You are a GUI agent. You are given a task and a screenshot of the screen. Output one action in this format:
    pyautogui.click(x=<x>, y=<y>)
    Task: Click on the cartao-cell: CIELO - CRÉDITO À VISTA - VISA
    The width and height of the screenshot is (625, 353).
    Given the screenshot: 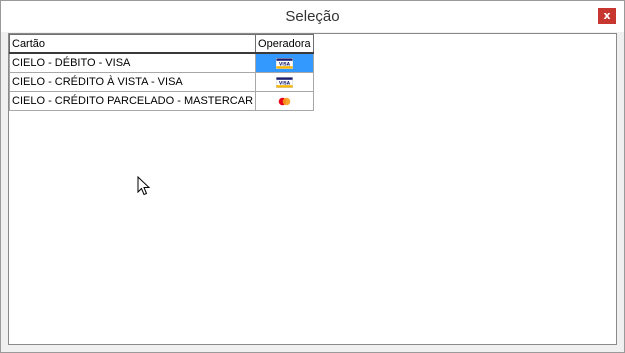 What is the action you would take?
    pyautogui.click(x=132, y=82)
    